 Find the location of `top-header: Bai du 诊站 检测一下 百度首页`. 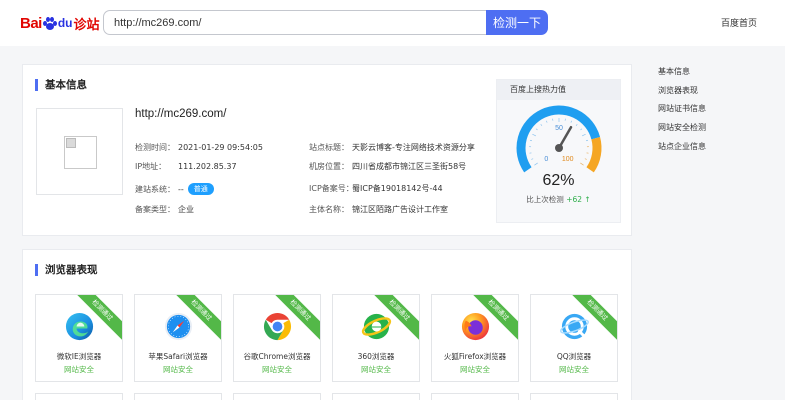

top-header: Bai du 诊站 检测一下 百度首页 is located at coordinates (392, 23).